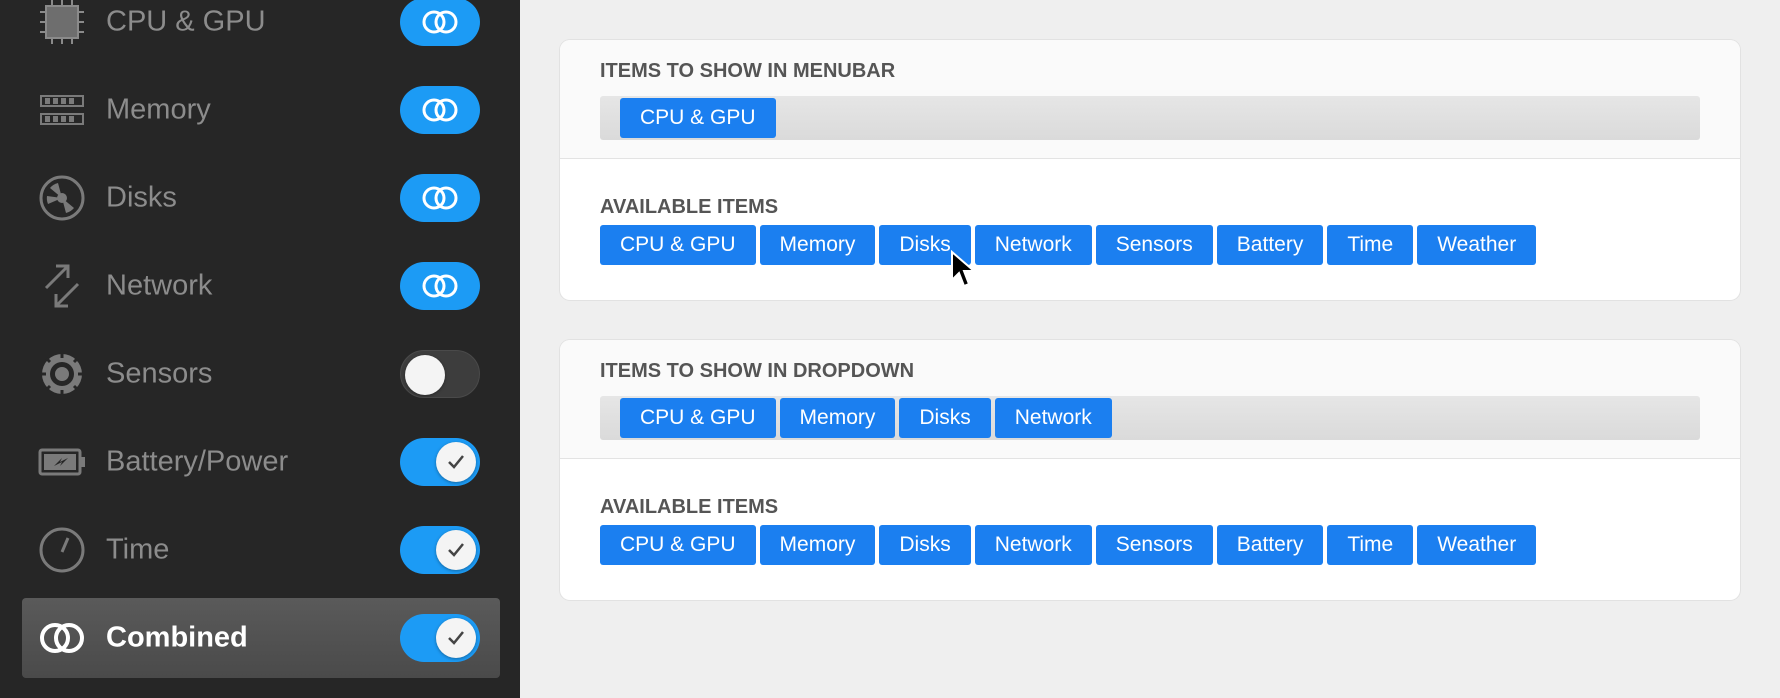  I want to click on memory-icon, so click(62, 110).